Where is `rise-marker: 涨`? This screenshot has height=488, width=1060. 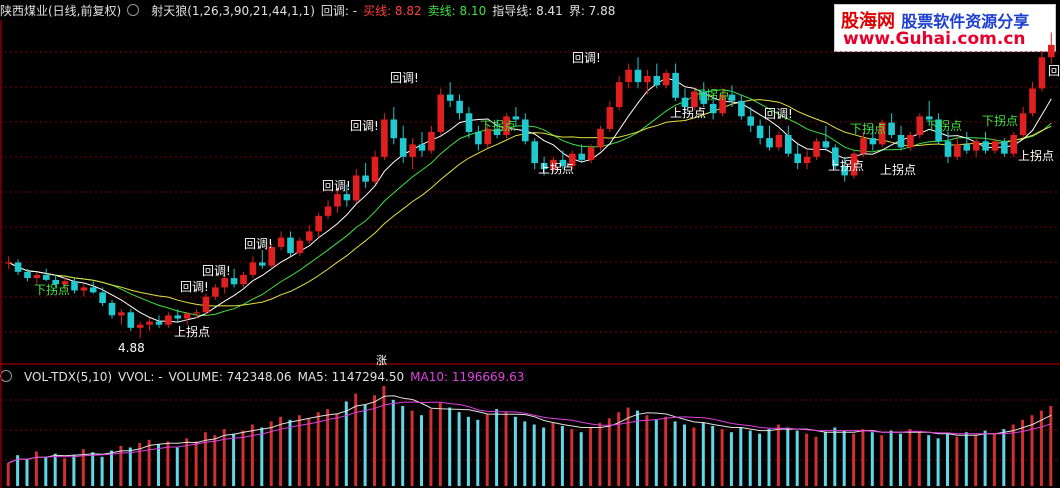
rise-marker: 涨 is located at coordinates (381, 360).